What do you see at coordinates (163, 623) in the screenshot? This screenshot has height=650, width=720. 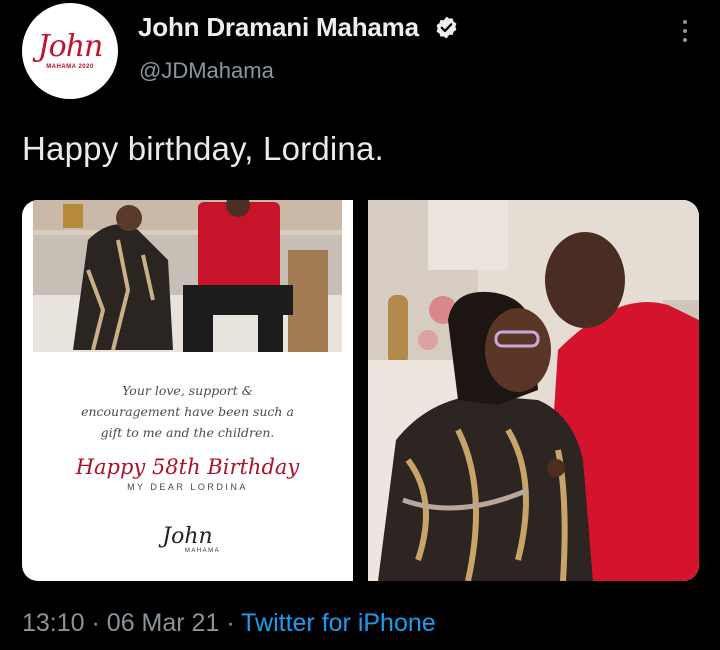 I see `tweet-date: 06 Mar 21` at bounding box center [163, 623].